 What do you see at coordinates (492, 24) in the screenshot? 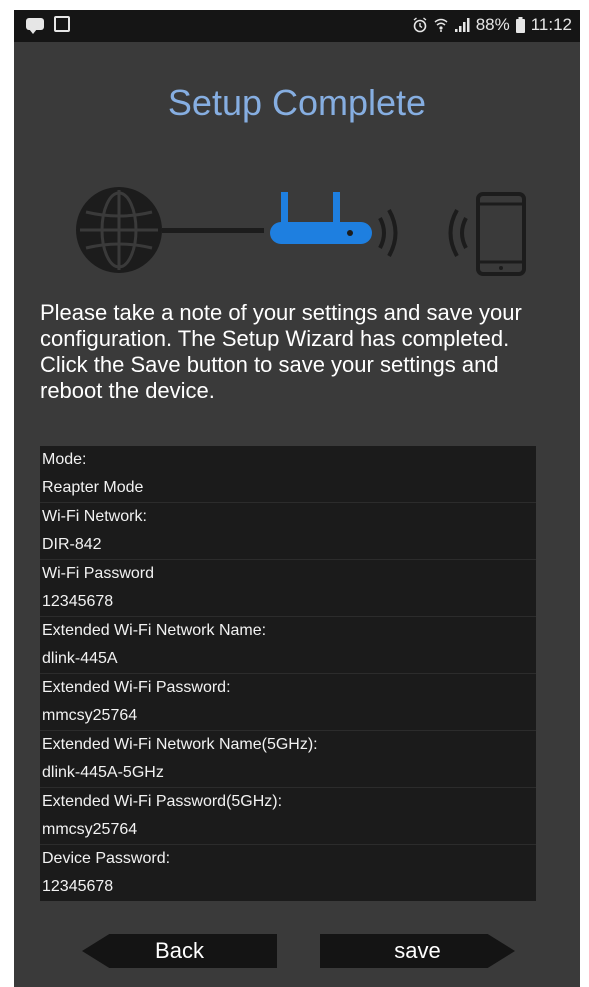
I see `battery-percent: 88%` at bounding box center [492, 24].